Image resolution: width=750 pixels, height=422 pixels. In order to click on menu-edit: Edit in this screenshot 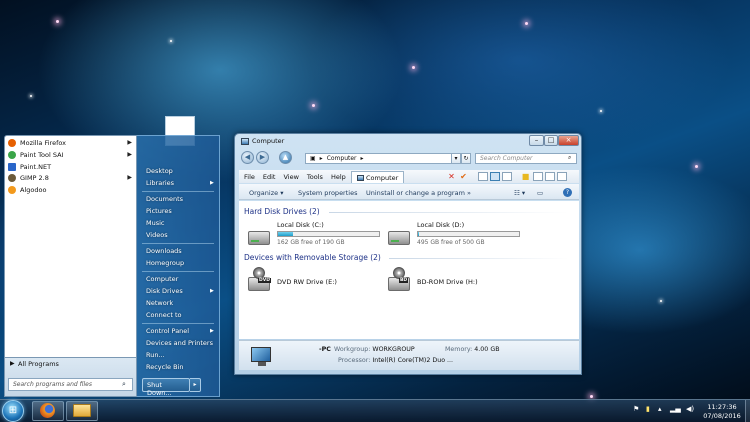, I will do `click(269, 177)`.